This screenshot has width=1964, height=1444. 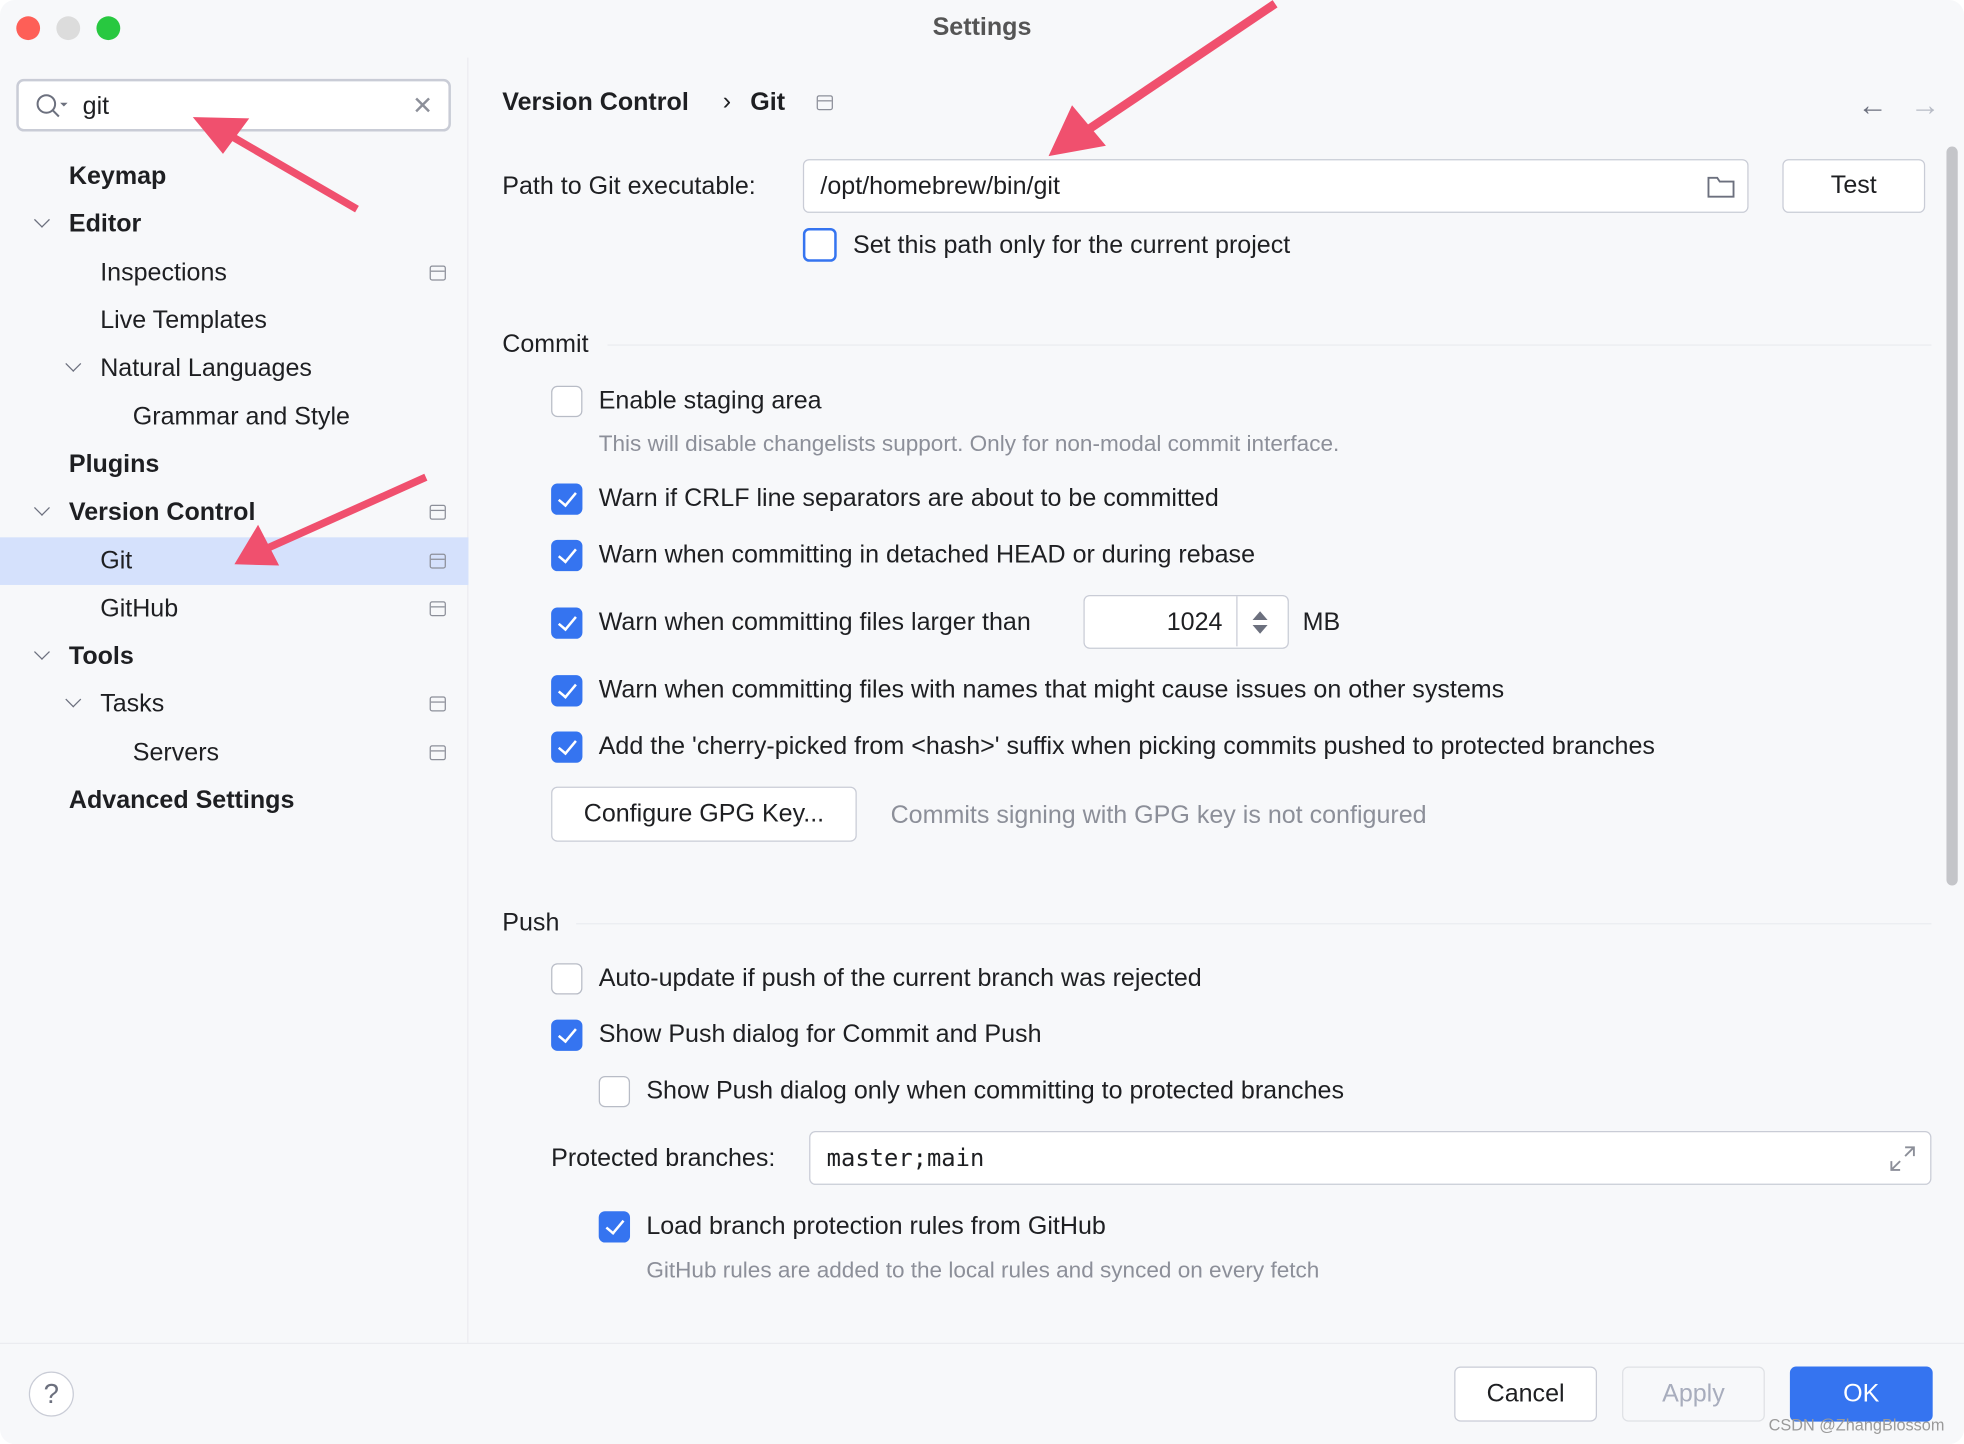 What do you see at coordinates (1181, 67) in the screenshot?
I see `annotation-arrow-path` at bounding box center [1181, 67].